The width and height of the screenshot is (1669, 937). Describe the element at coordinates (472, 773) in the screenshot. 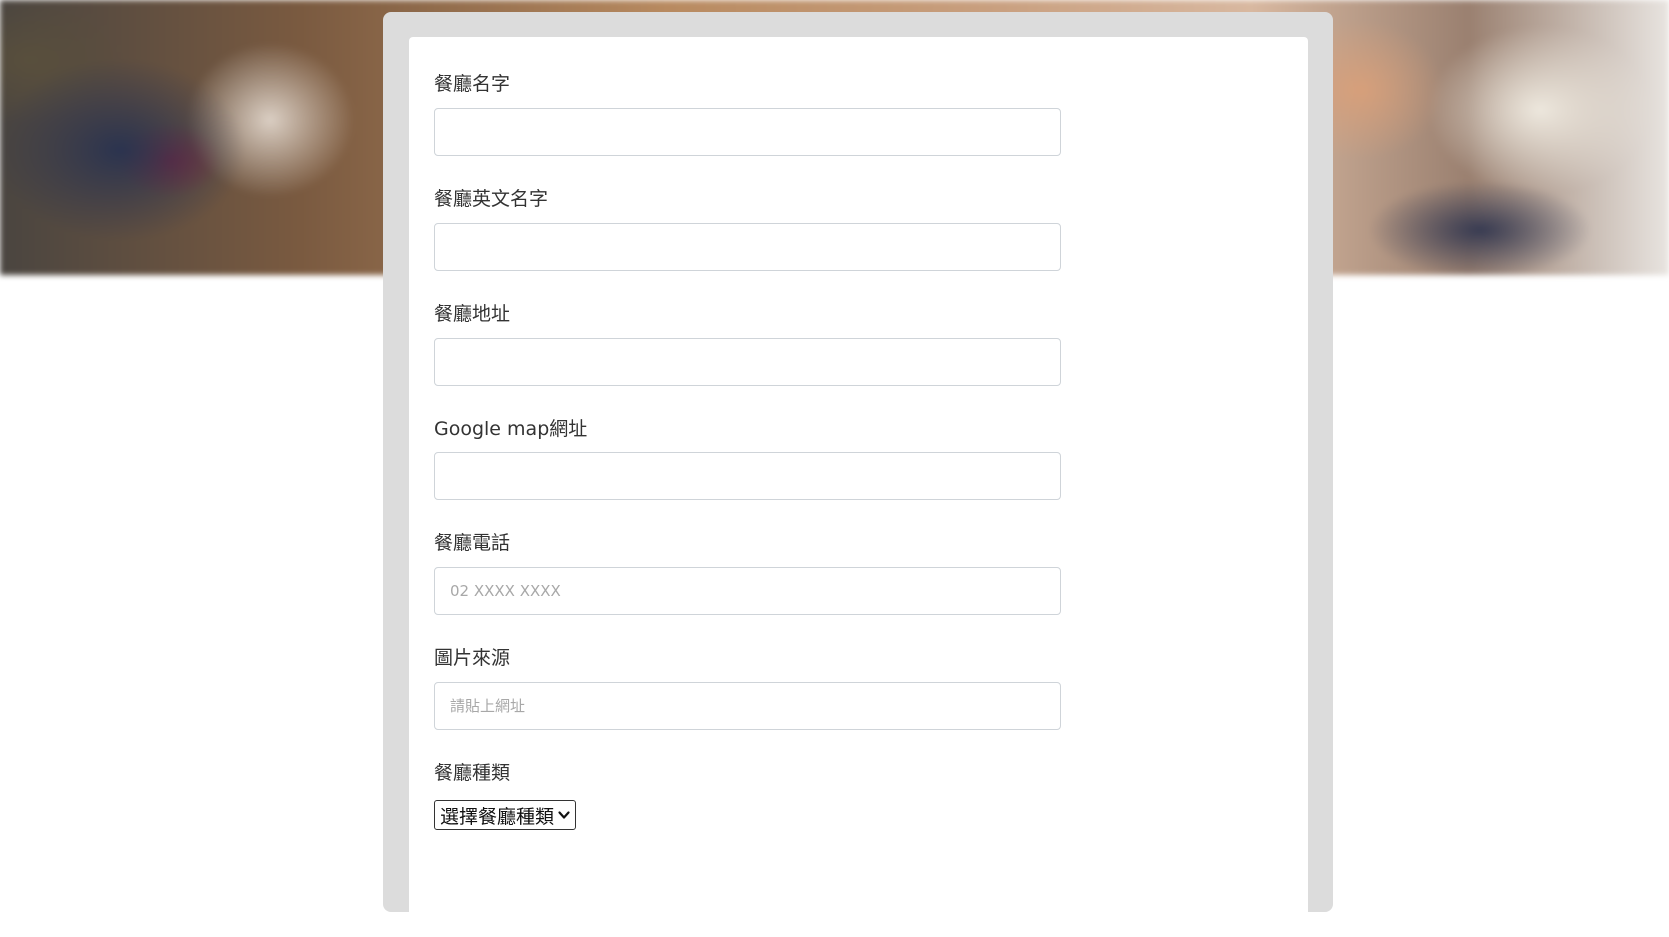

I see `restaurant-category-label: 餐廳種類` at that location.